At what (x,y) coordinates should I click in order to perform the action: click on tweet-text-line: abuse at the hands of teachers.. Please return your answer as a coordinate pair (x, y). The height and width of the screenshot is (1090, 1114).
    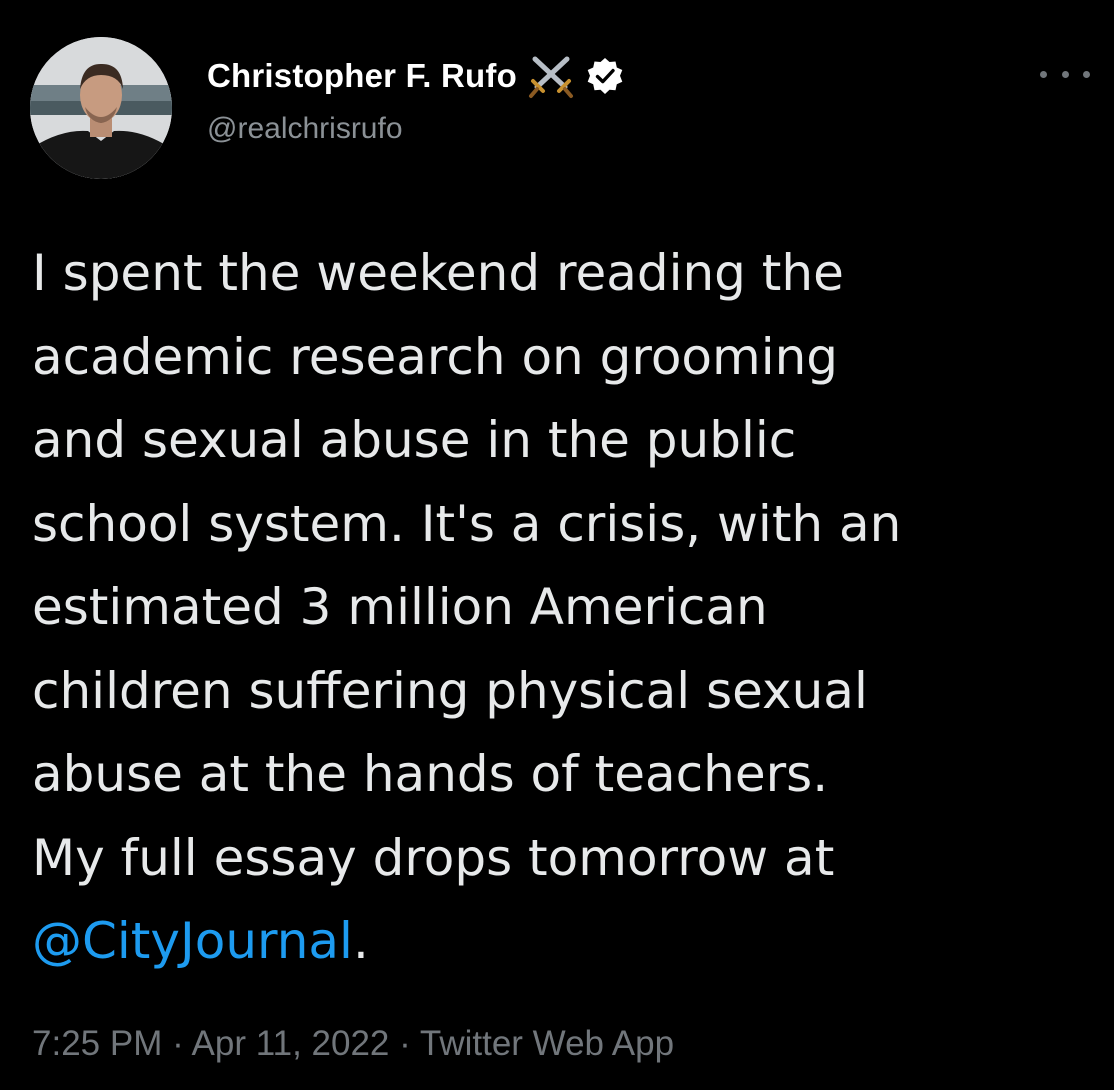
    Looking at the image, I should click on (430, 774).